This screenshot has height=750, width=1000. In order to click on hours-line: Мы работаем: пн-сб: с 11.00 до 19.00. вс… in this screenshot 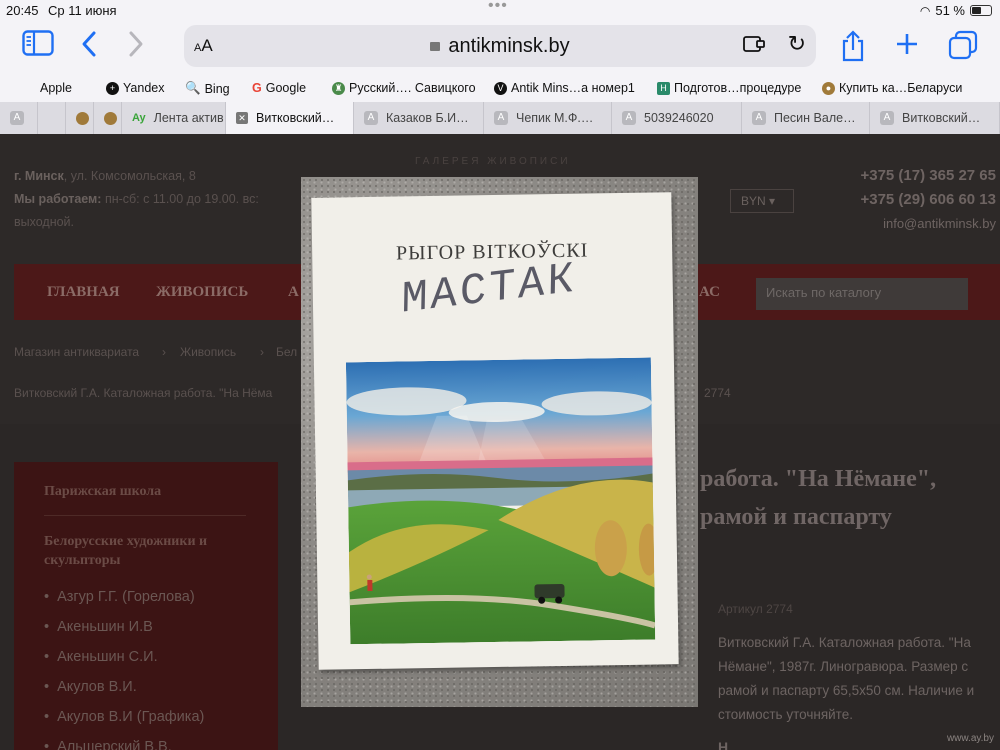, I will do `click(136, 199)`.